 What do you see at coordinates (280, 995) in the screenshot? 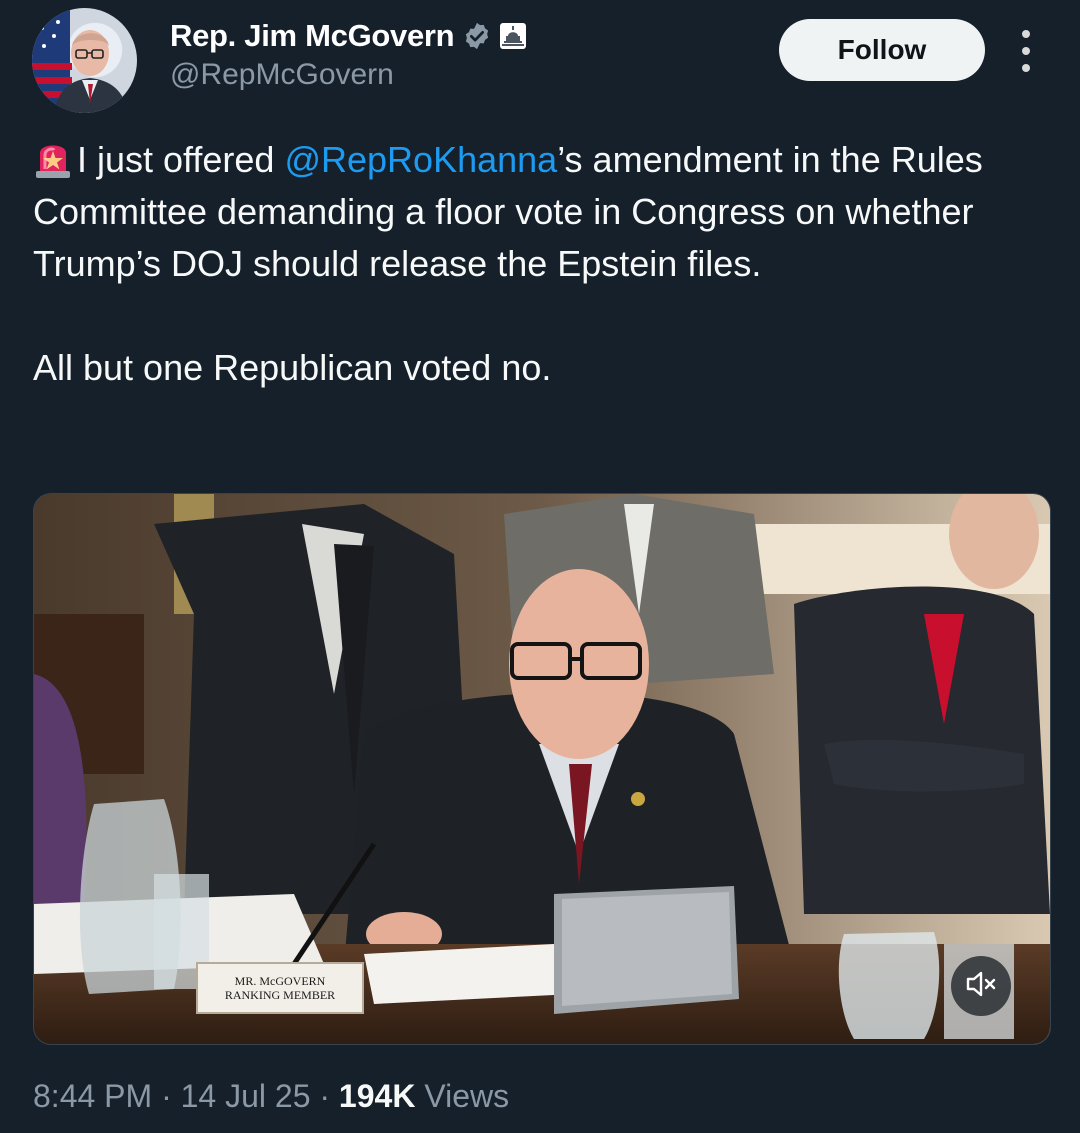
I see `nameplate-line-2: RANKING MEMBER` at bounding box center [280, 995].